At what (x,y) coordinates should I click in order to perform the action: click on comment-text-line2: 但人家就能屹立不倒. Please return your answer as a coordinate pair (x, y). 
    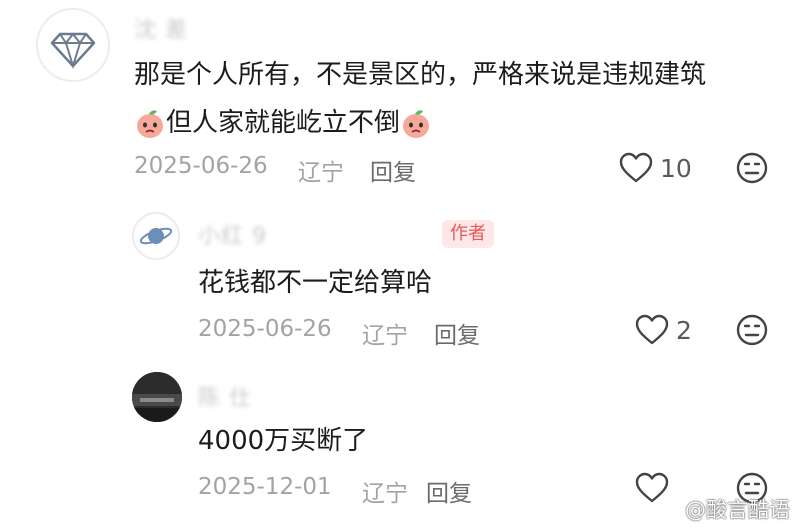
    Looking at the image, I should click on (283, 123).